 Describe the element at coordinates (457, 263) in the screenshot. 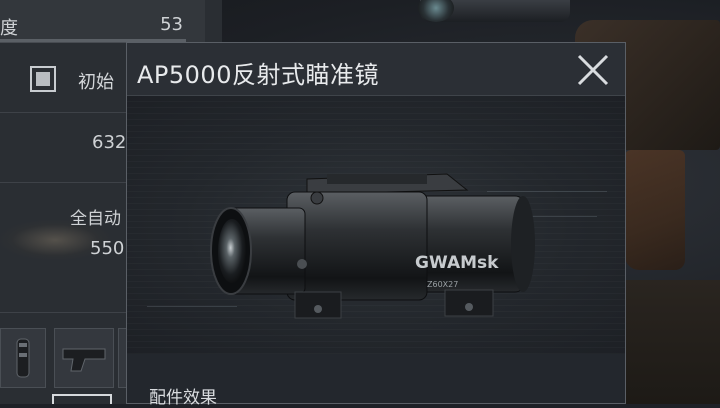

I see `scope-brand-text: GWAMsk` at that location.